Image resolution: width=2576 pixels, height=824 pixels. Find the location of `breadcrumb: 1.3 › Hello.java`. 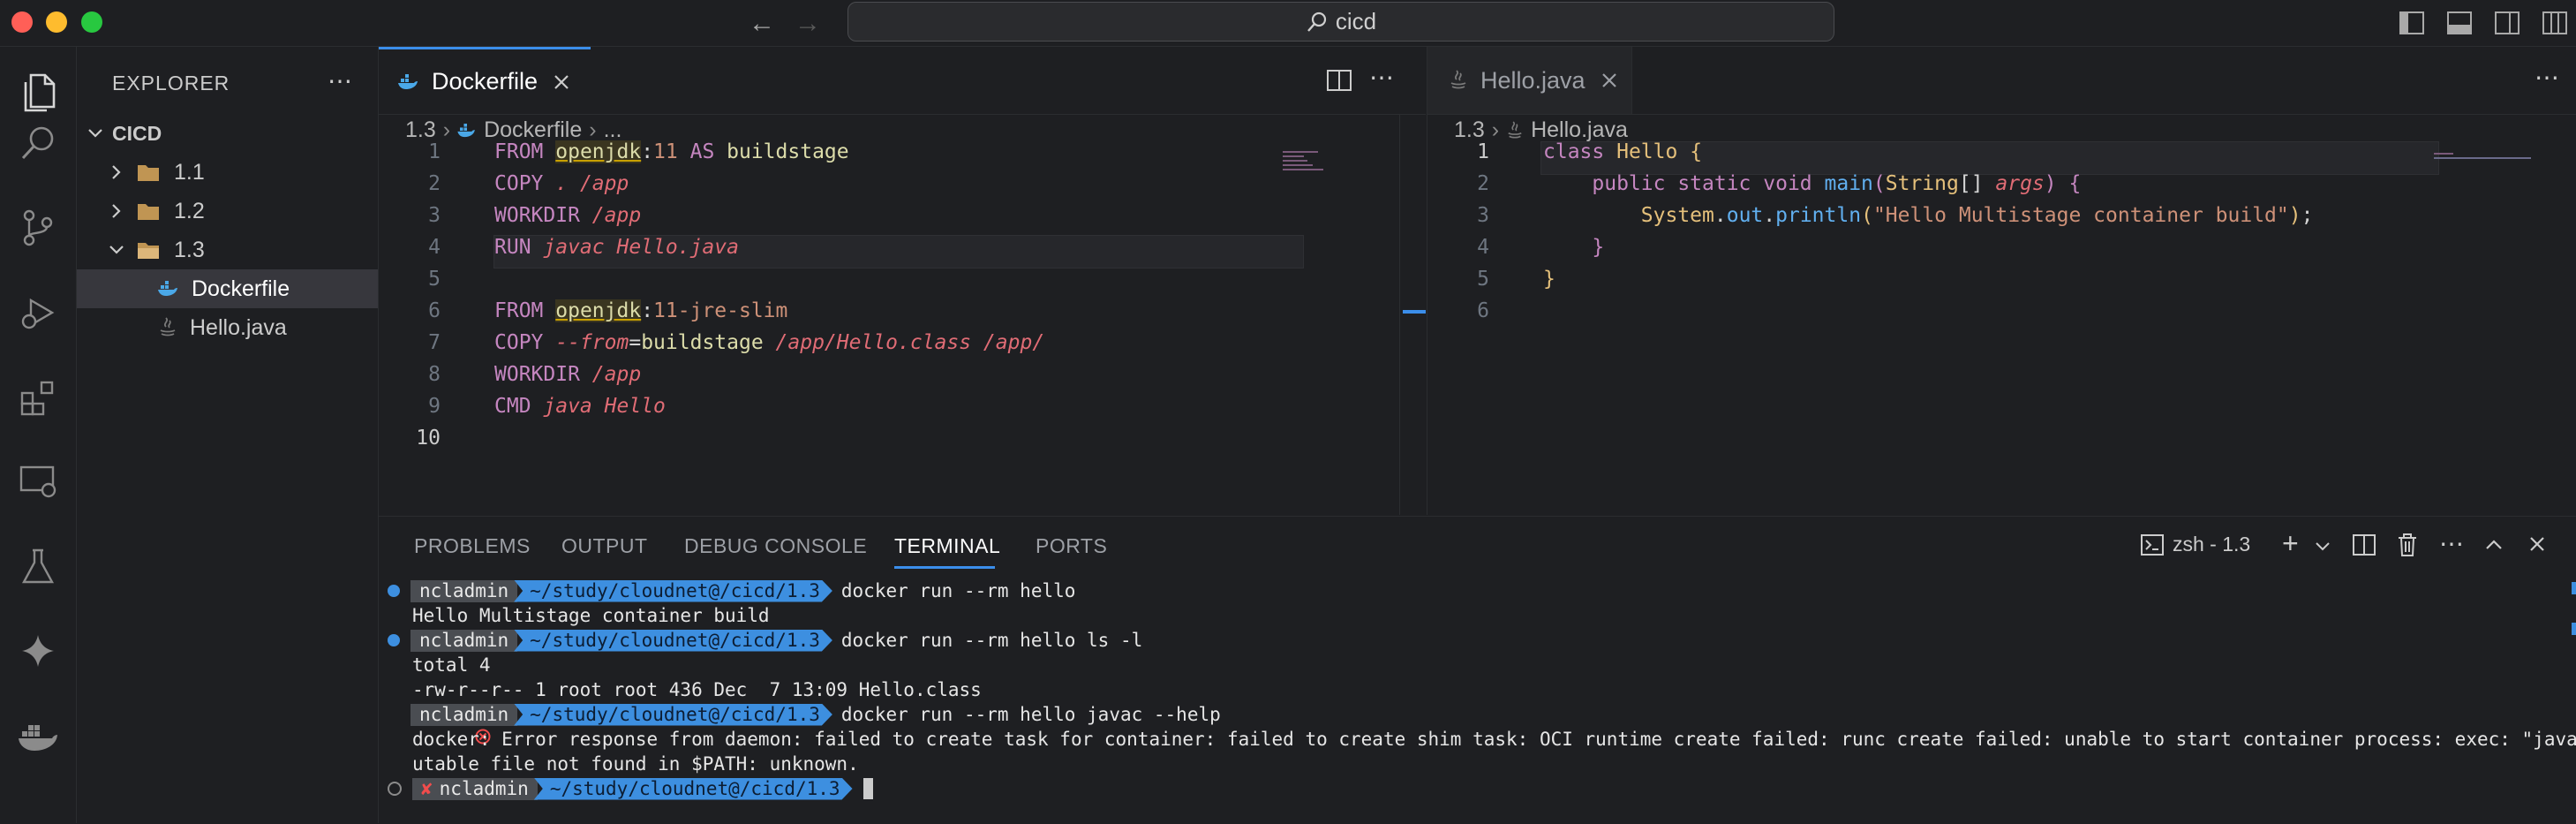

breadcrumb: 1.3 › Hello.java is located at coordinates (1541, 130).